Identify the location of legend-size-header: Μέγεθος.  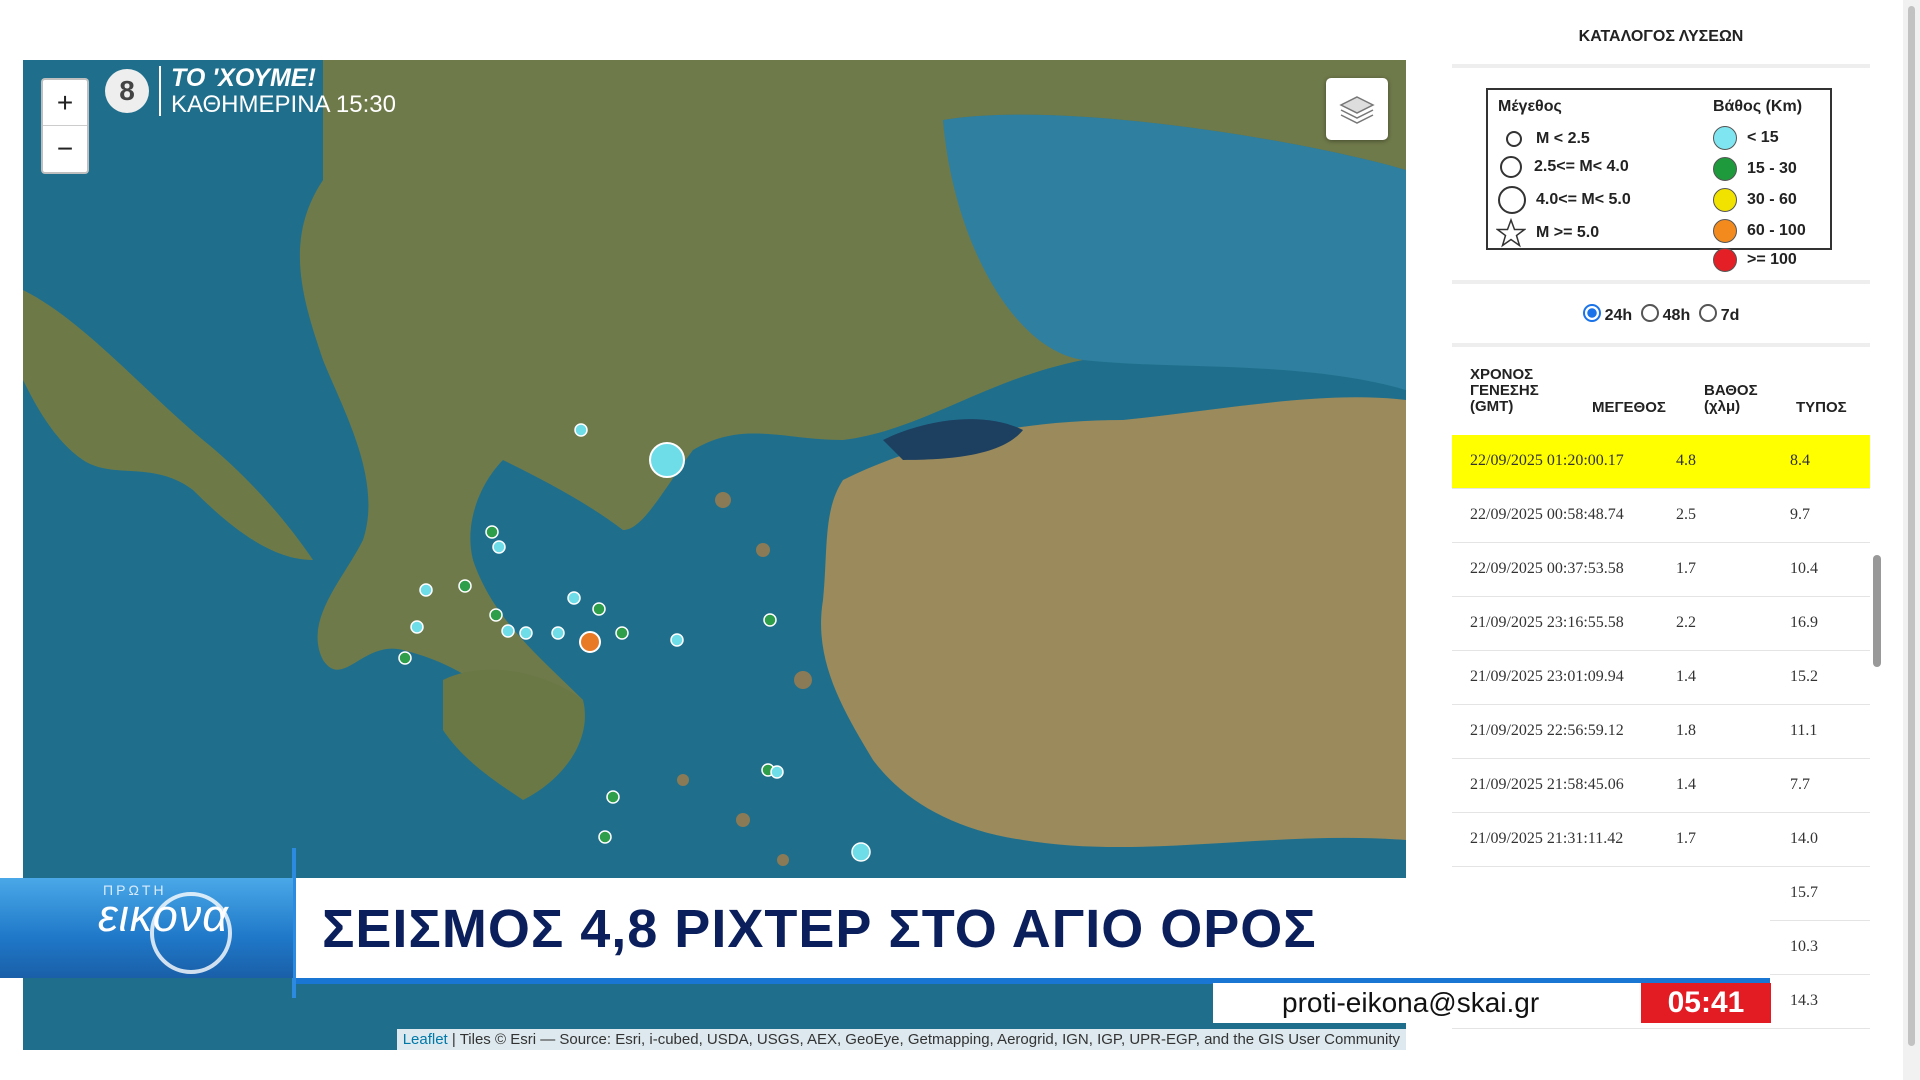
(1530, 106).